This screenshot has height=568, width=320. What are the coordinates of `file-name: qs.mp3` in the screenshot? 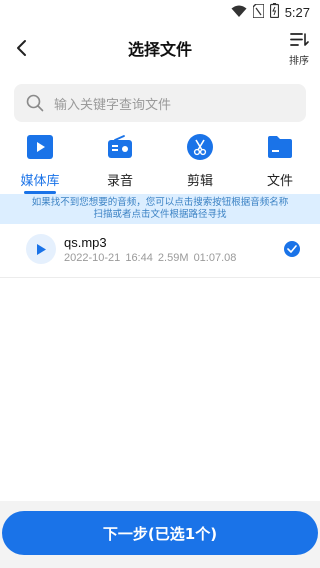 It's located at (85, 242).